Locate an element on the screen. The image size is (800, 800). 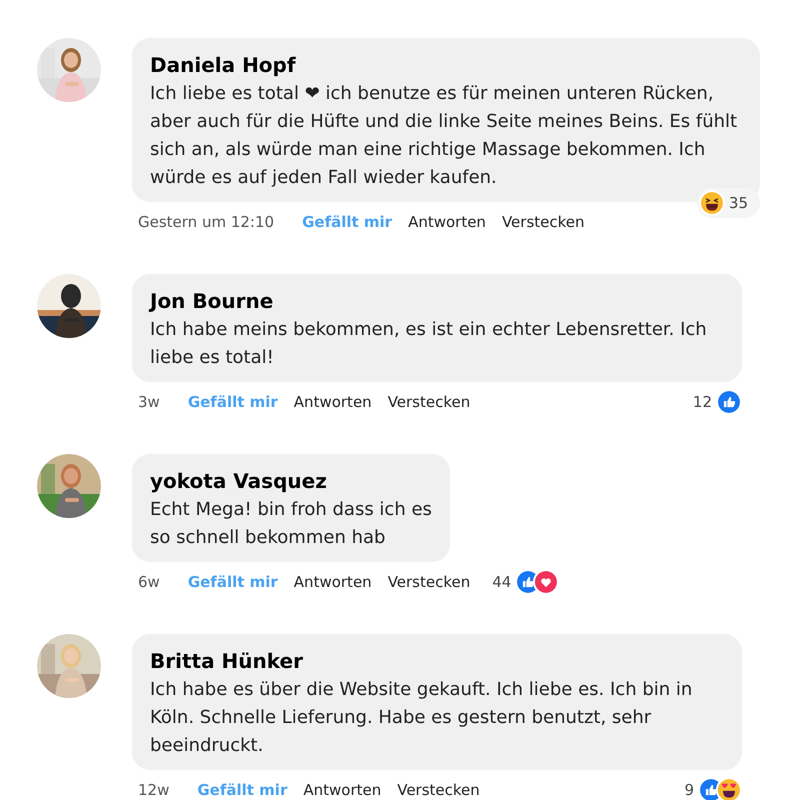
reaction-count: 44 is located at coordinates (502, 582).